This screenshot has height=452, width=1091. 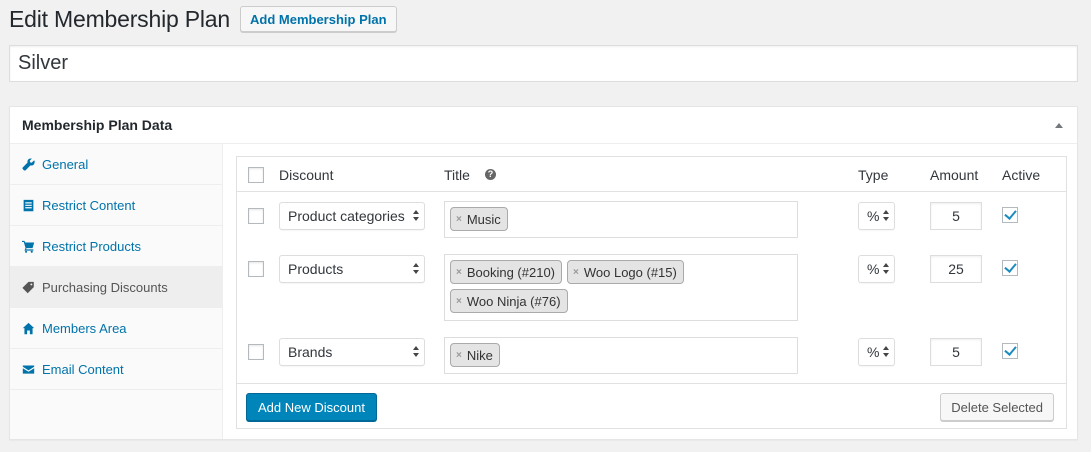 I want to click on title-tag: × Nike, so click(x=475, y=355).